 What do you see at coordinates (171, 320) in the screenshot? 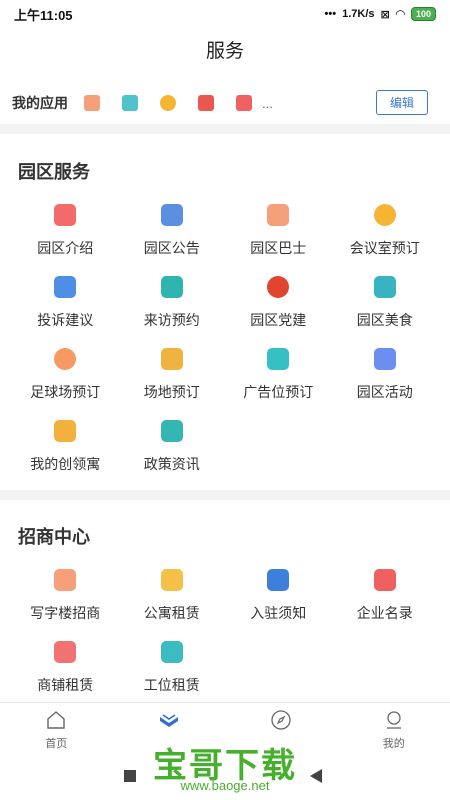
I see `service-item-label: 来访预约` at bounding box center [171, 320].